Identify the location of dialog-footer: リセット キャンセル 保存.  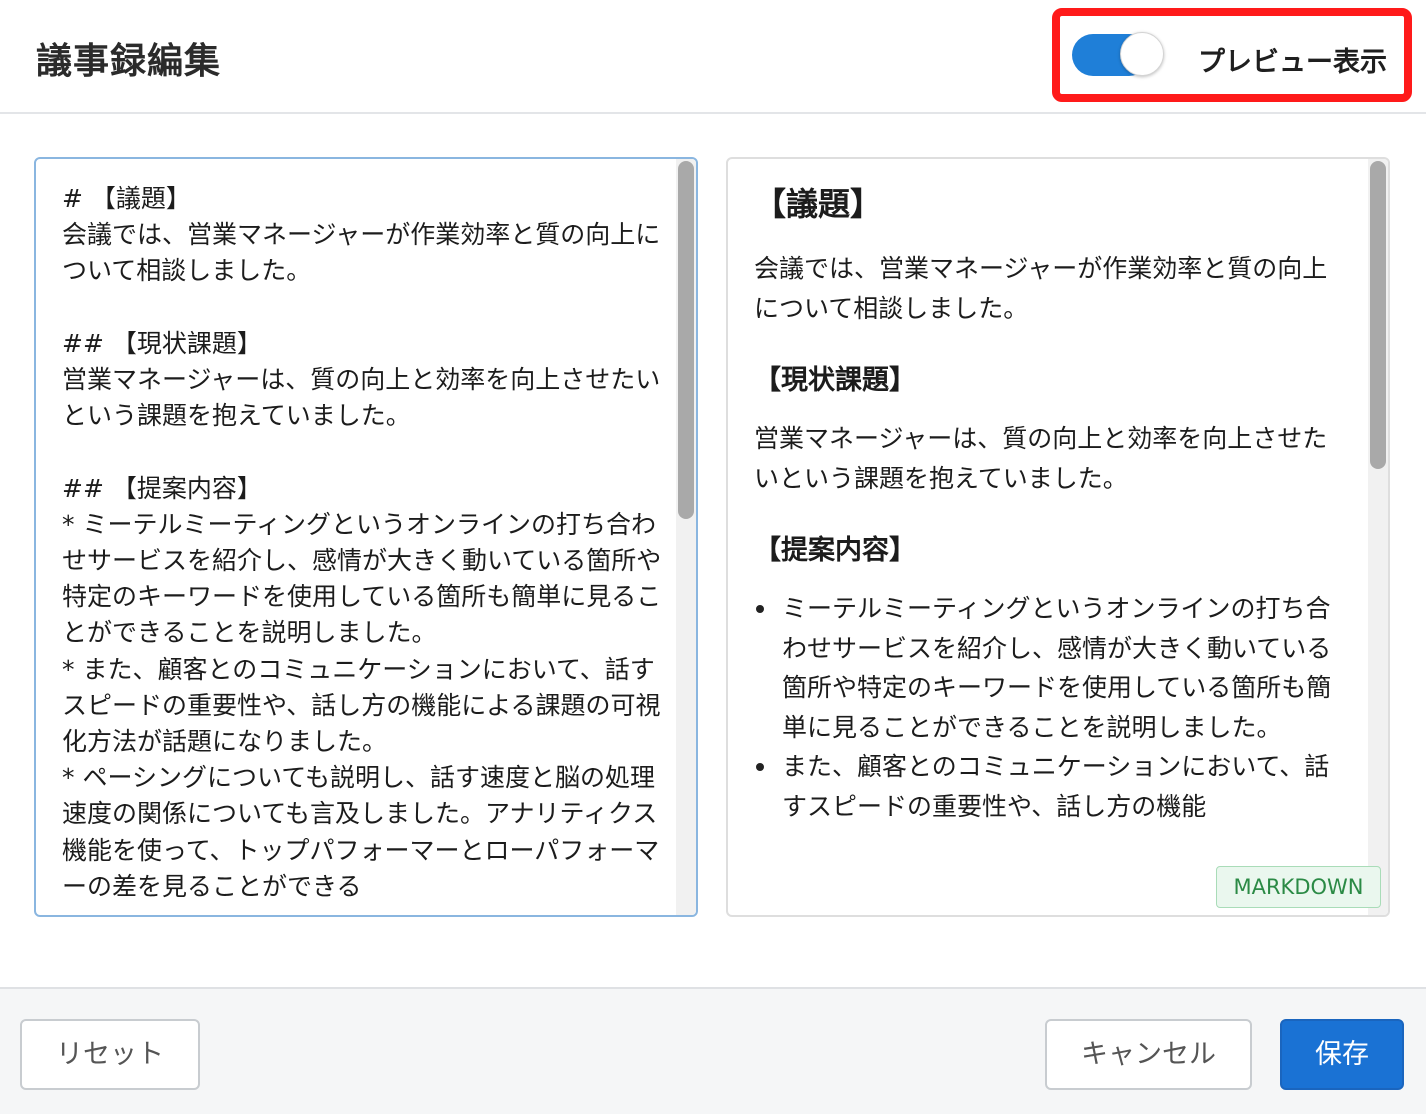
(713, 1050).